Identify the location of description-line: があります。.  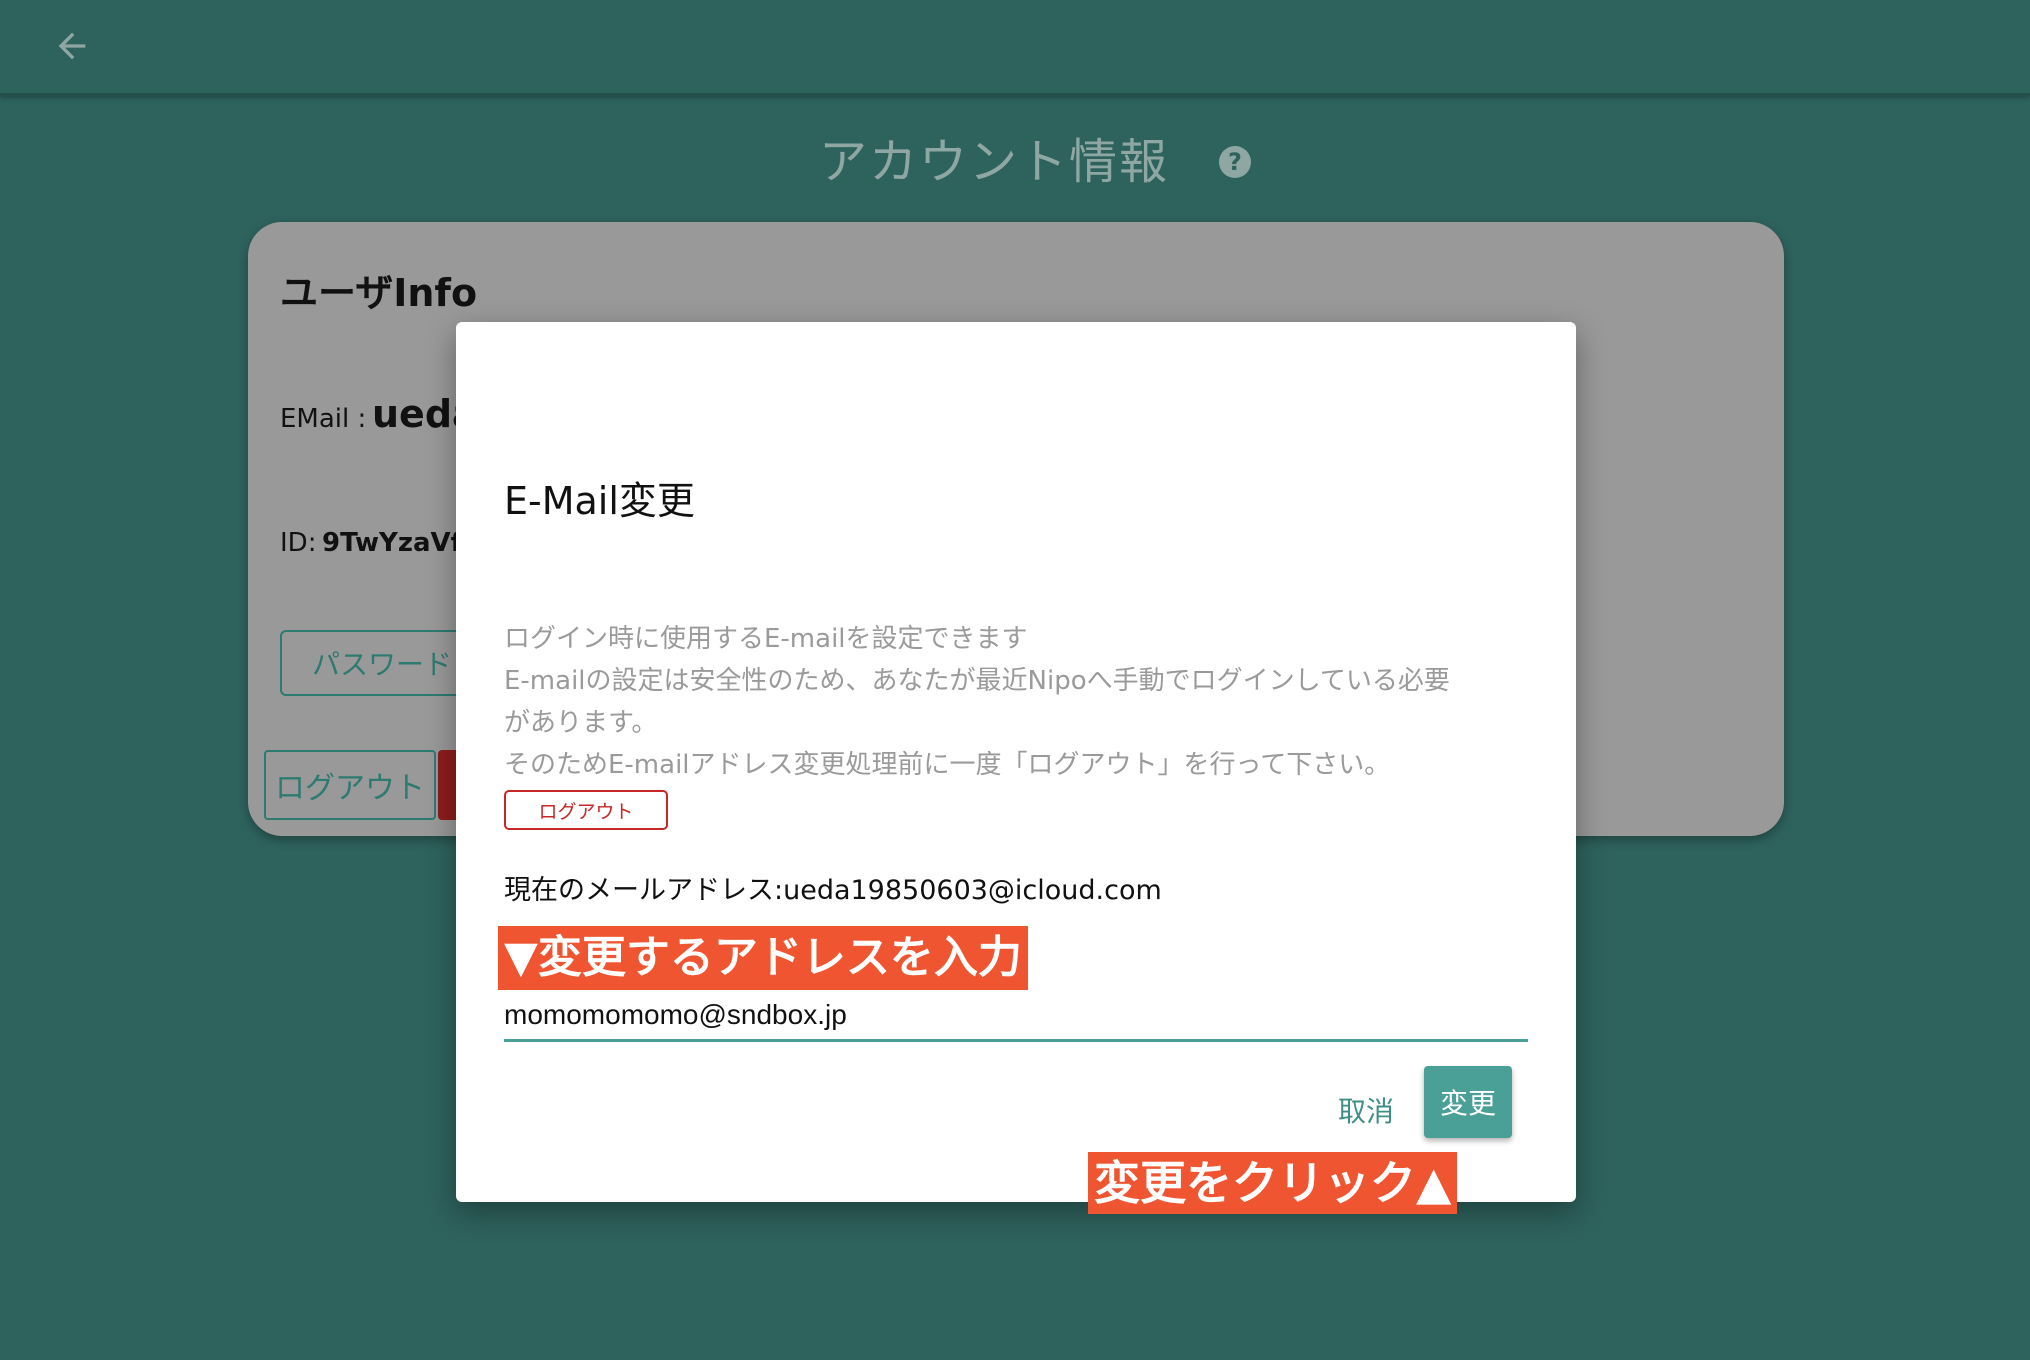
(581, 723).